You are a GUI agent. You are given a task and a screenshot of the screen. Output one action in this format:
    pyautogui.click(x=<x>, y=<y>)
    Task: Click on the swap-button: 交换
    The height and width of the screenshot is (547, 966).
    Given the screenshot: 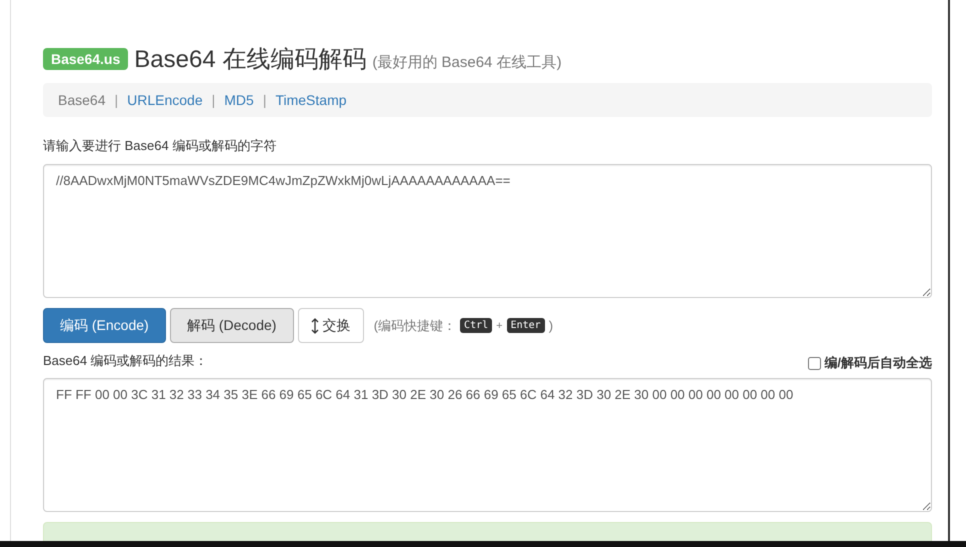 What is the action you would take?
    pyautogui.click(x=331, y=325)
    